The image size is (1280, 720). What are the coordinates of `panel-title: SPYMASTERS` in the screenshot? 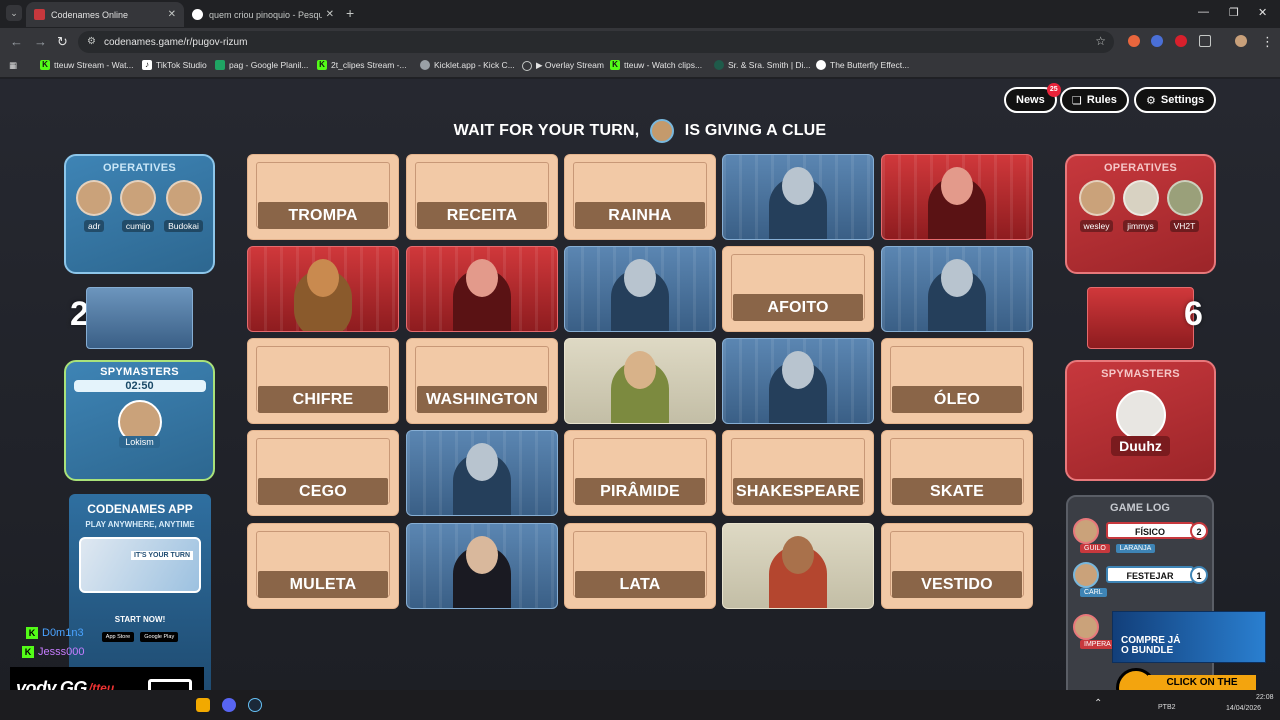 It's located at (139, 372).